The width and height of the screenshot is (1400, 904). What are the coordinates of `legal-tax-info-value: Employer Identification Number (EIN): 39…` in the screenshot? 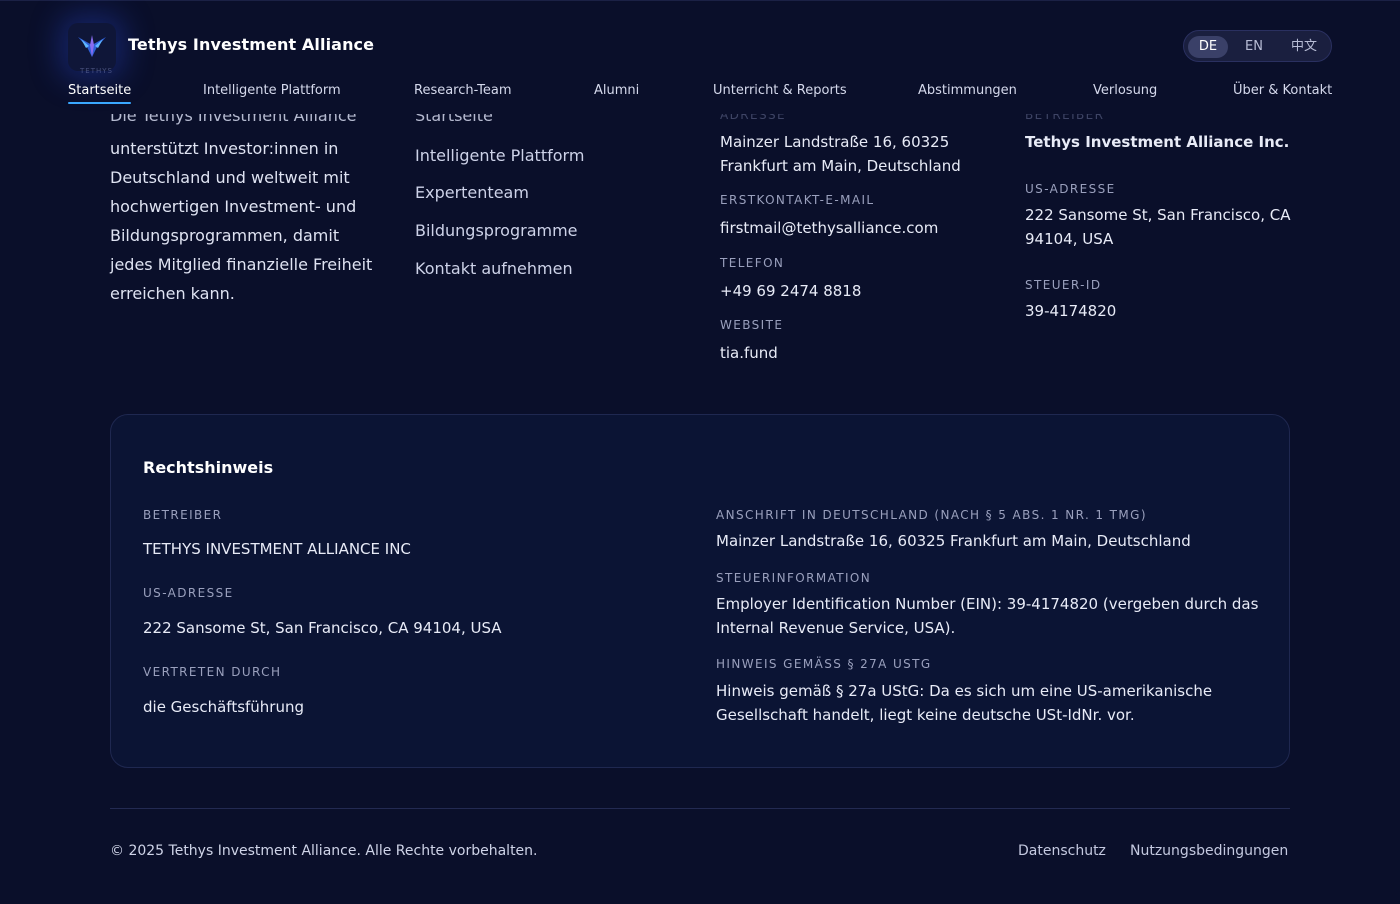 It's located at (987, 616).